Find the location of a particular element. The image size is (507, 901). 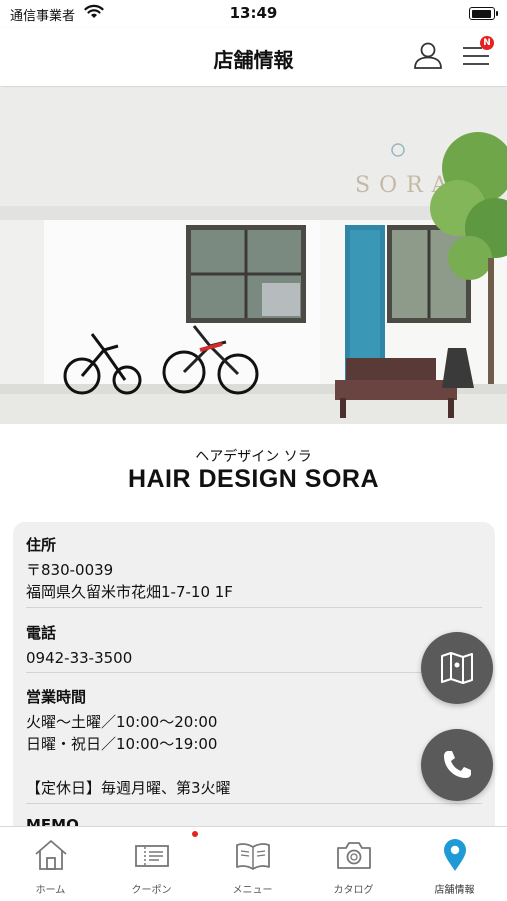

tab-label: カタログ is located at coordinates (353, 890).